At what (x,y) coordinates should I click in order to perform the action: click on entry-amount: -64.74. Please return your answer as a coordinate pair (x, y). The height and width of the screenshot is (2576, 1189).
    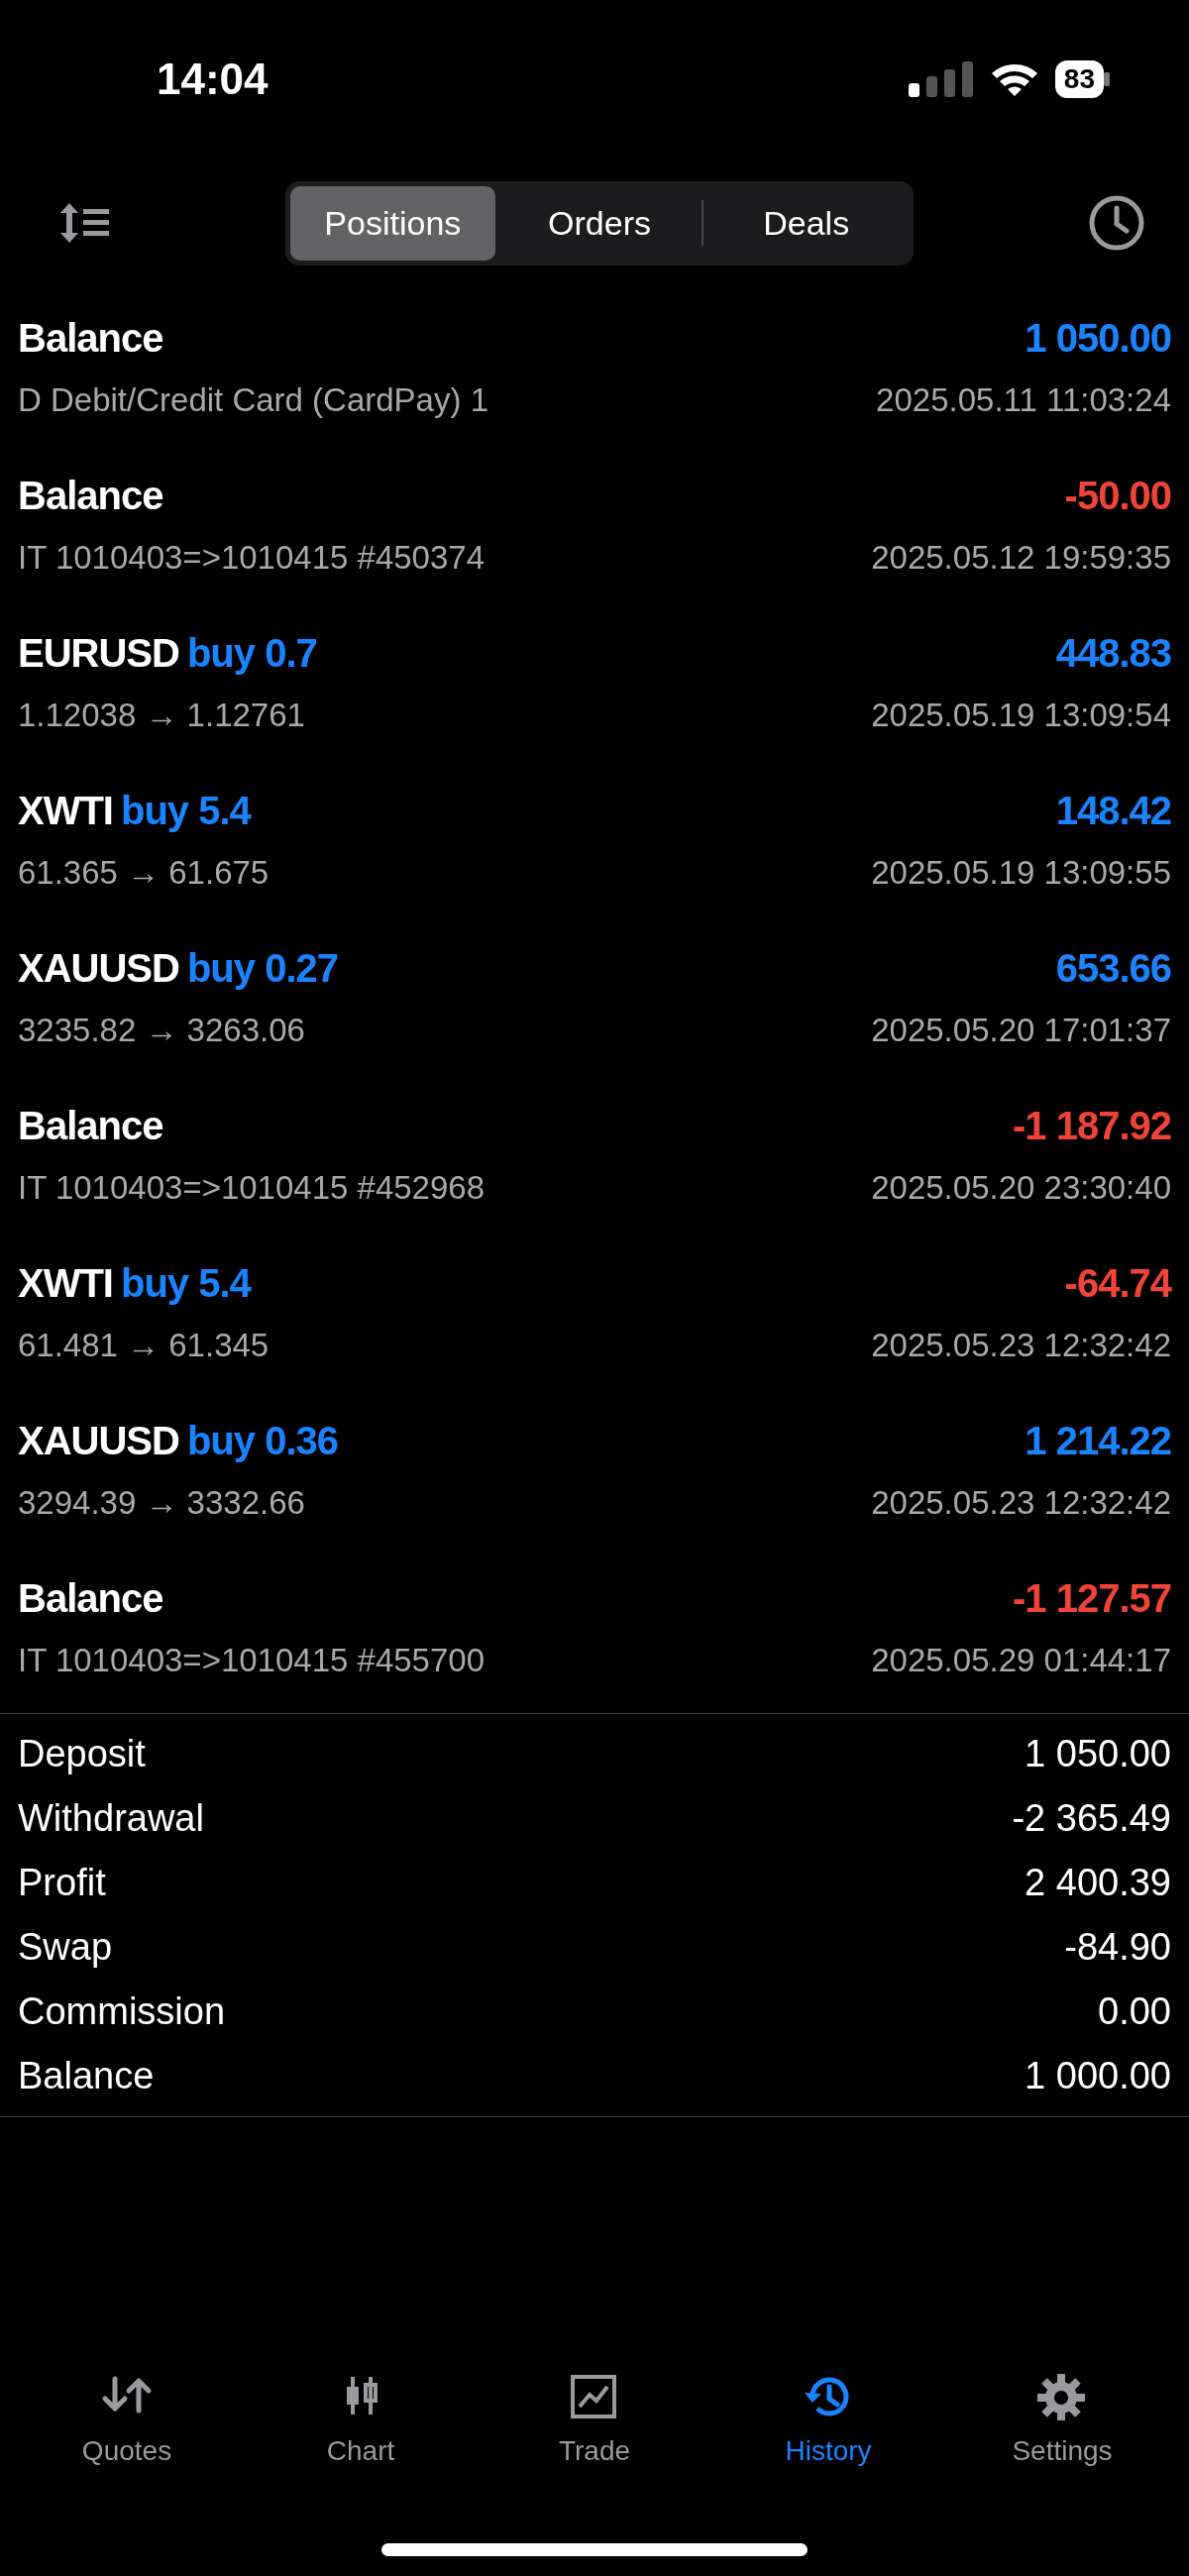
    Looking at the image, I should click on (1117, 1283).